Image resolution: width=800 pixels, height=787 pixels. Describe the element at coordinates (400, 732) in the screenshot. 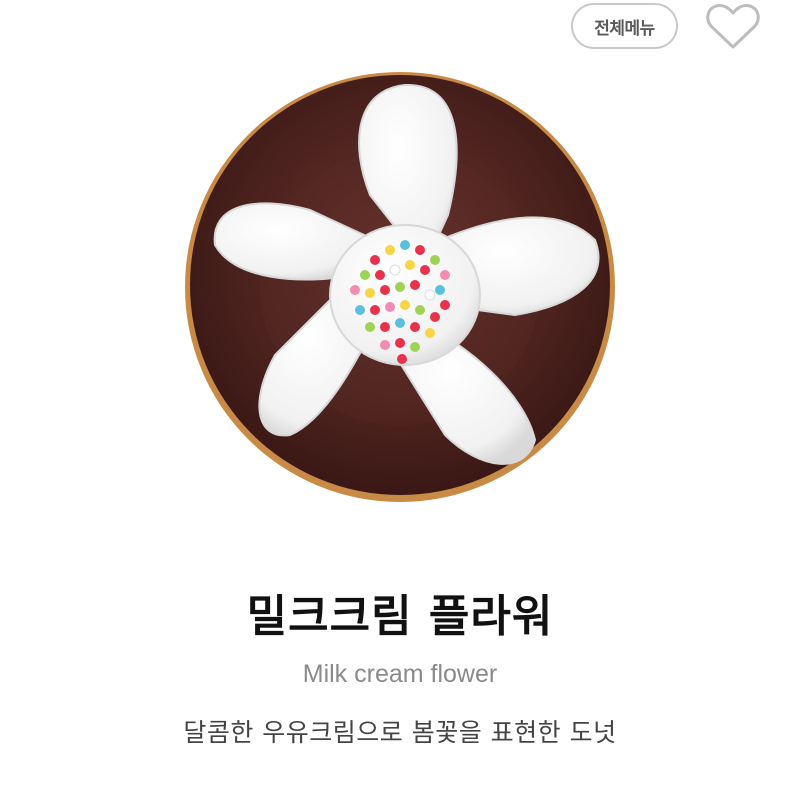

I see `product-description: 달콤한 우유크림으로 봄꽃을 표현한 도넛` at that location.